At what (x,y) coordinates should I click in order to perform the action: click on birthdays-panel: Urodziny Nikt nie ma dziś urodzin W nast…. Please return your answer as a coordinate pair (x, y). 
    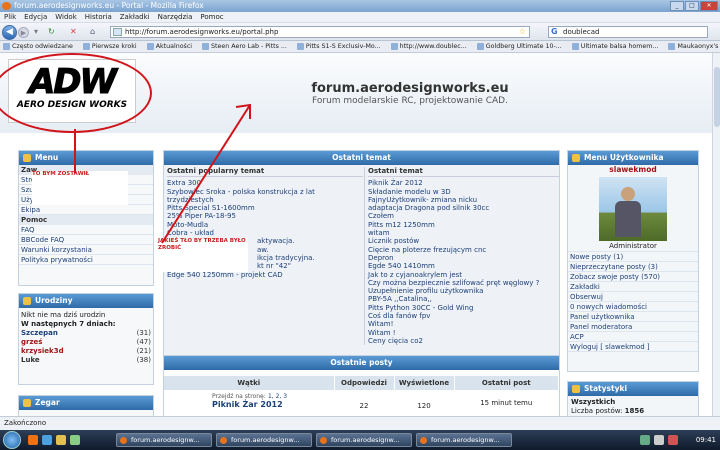
    Looking at the image, I should click on (86, 339).